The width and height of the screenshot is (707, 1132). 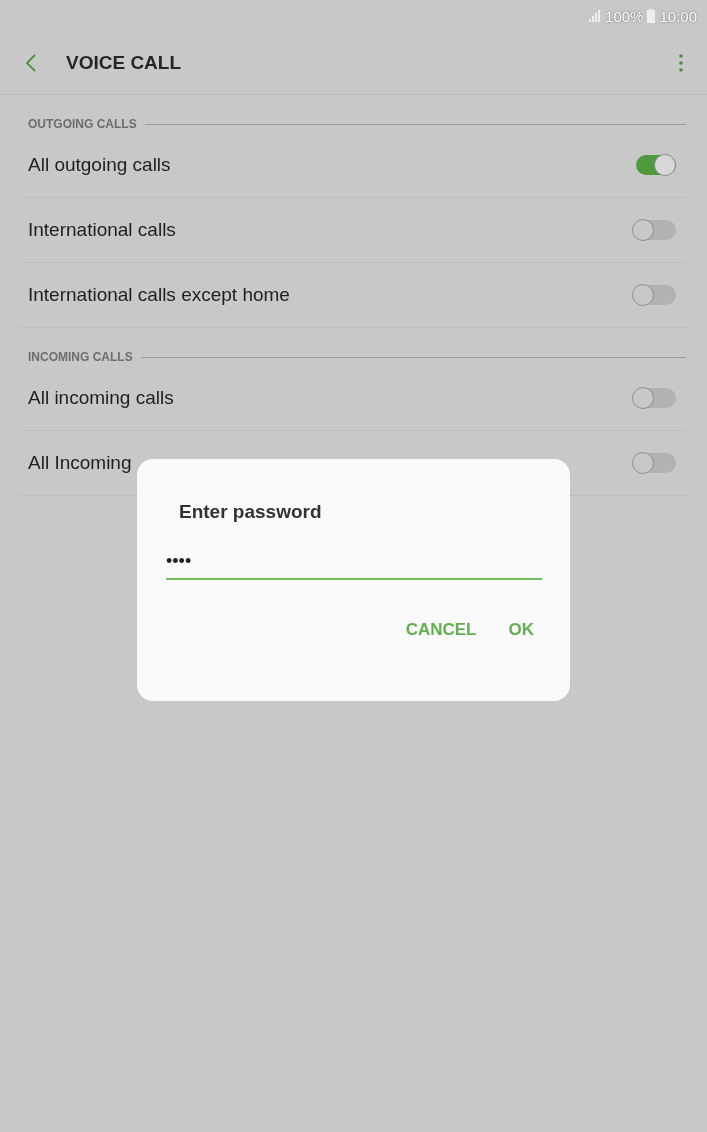 What do you see at coordinates (80, 357) in the screenshot?
I see `section-header: INCOMING CALLS` at bounding box center [80, 357].